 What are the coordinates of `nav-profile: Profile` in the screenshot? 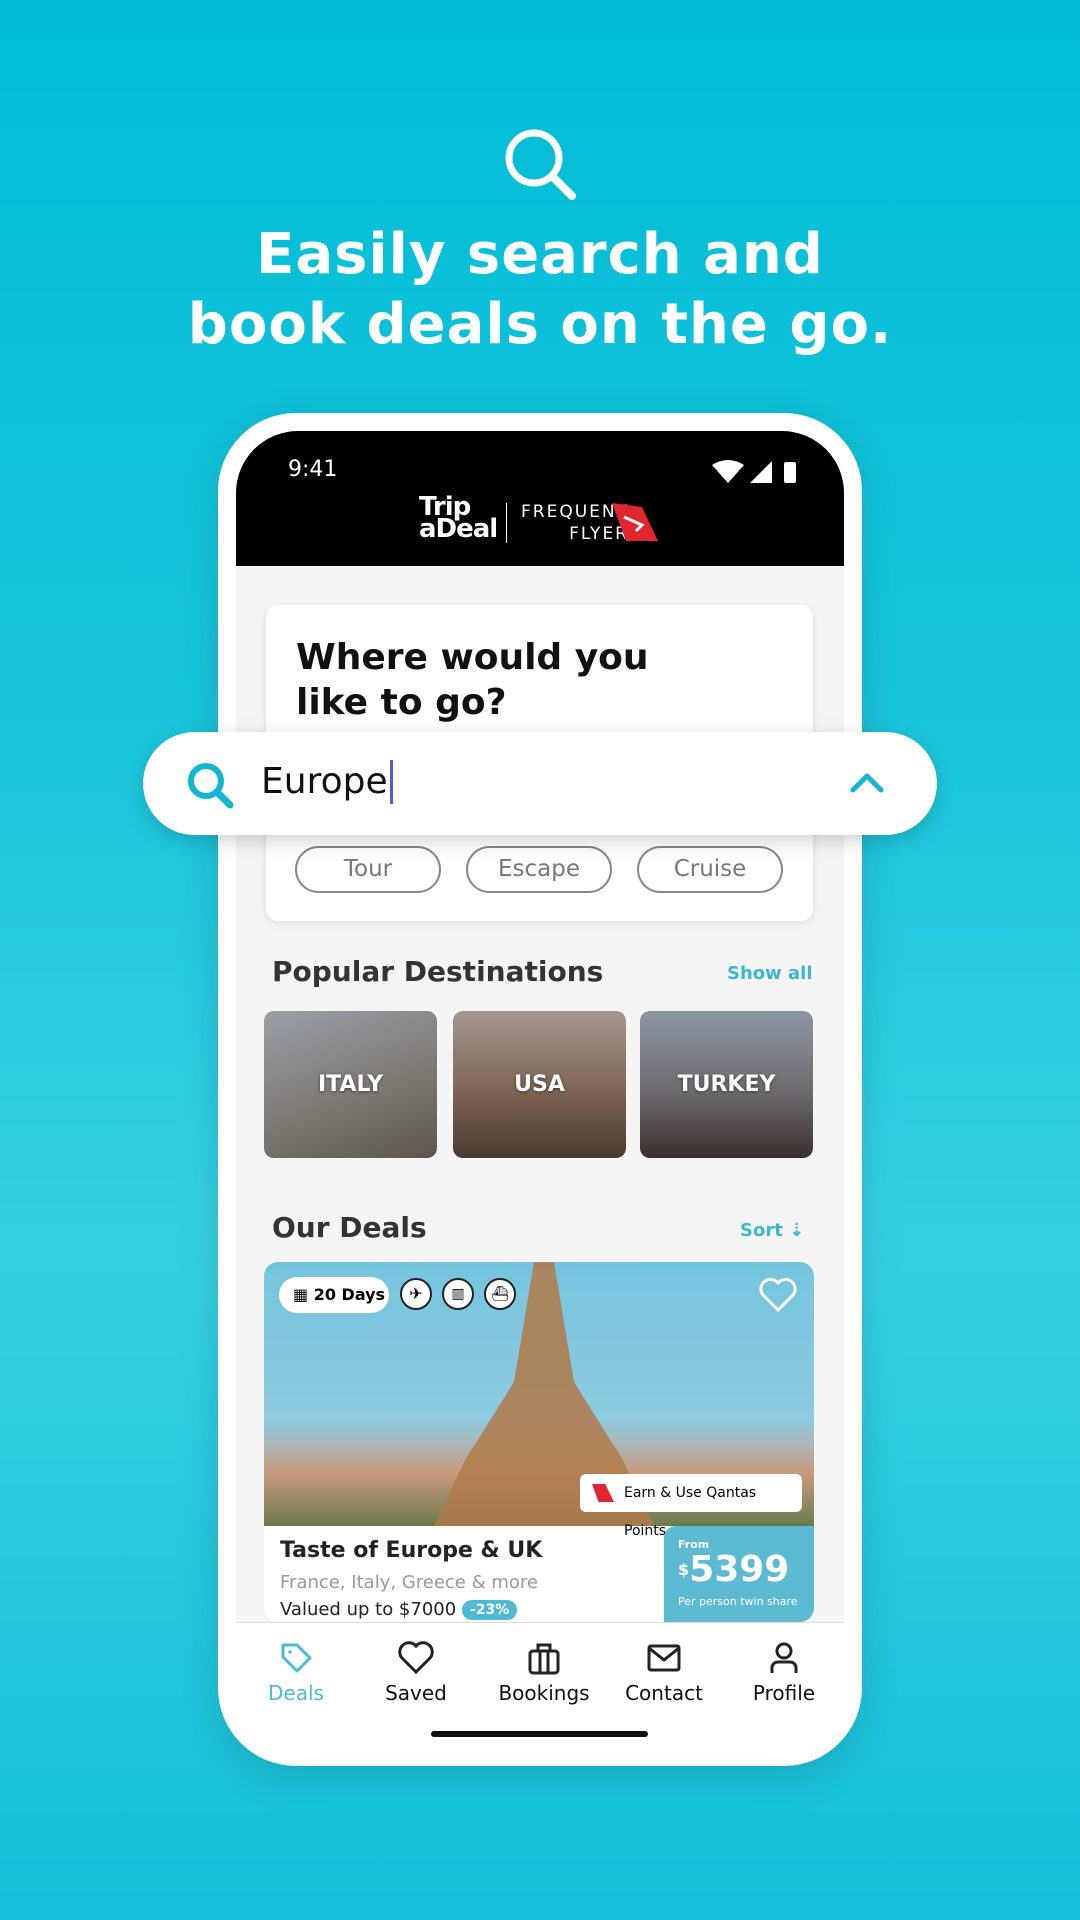 It's located at (784, 1673).